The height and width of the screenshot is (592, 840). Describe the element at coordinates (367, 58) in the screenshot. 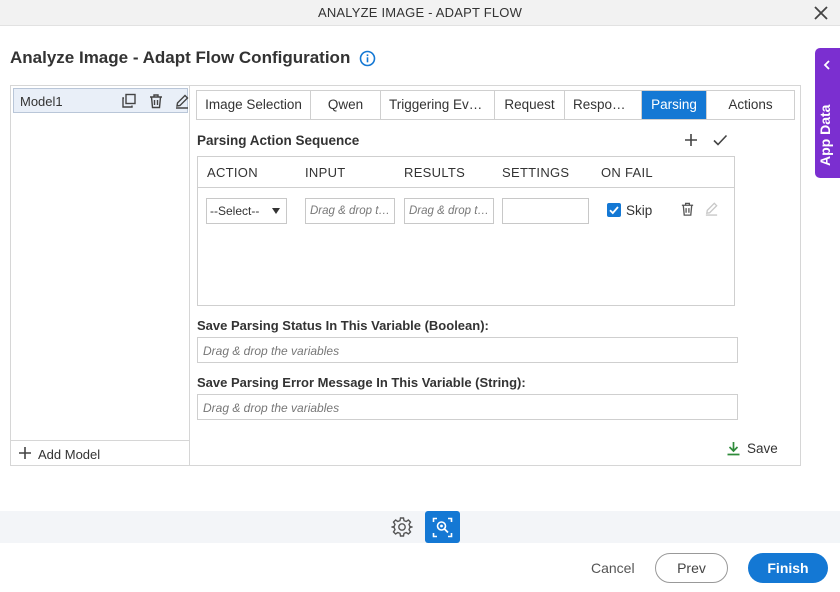

I see `info-icon` at that location.